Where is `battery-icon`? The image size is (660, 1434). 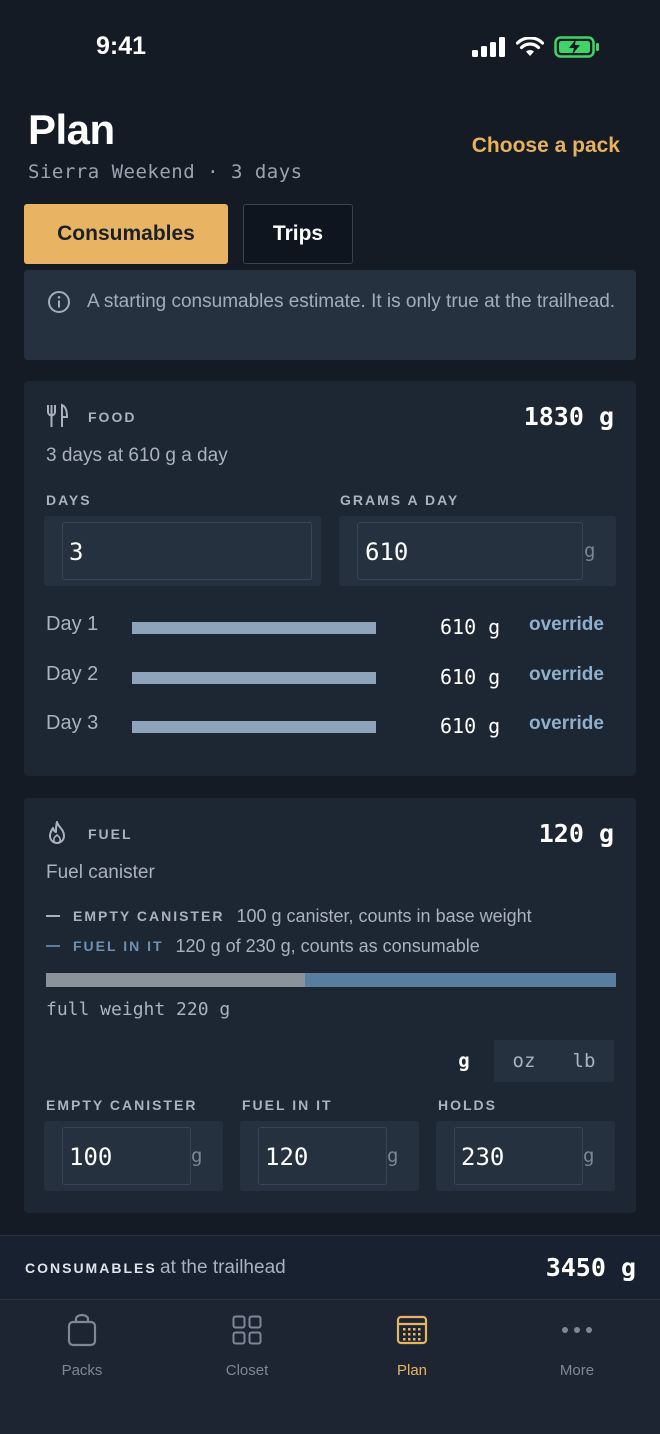
battery-icon is located at coordinates (577, 49).